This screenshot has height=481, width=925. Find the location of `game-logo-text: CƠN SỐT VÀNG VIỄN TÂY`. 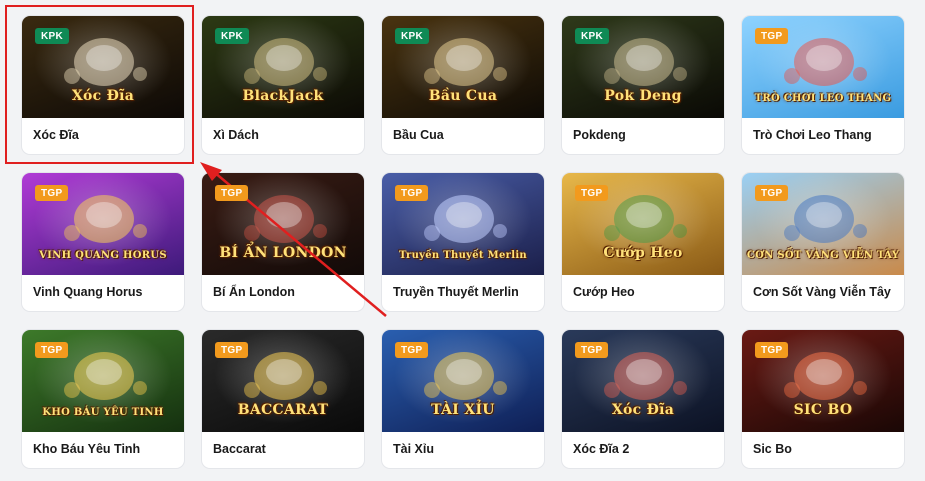

game-logo-text: CƠN SỐT VÀNG VIỄN TÂY is located at coordinates (823, 255).